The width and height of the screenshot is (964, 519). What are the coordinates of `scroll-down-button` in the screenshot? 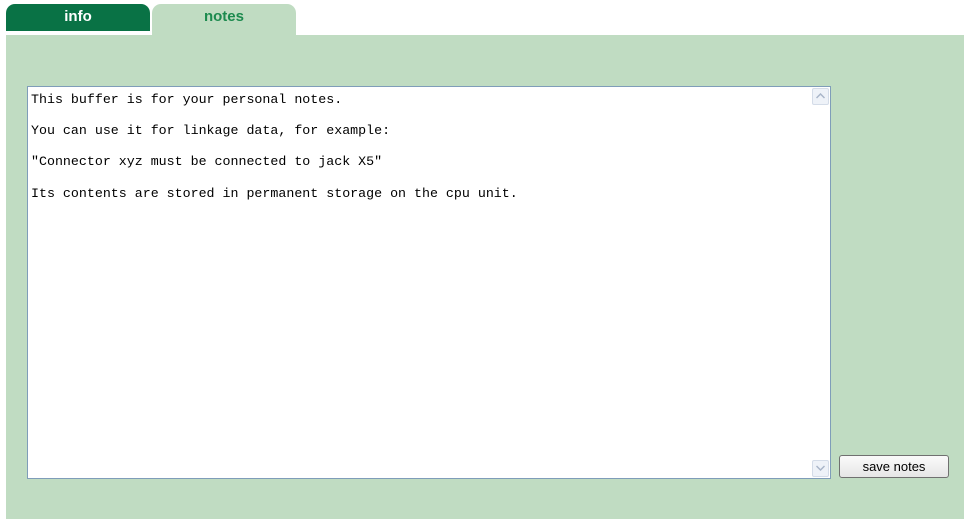 It's located at (820, 468).